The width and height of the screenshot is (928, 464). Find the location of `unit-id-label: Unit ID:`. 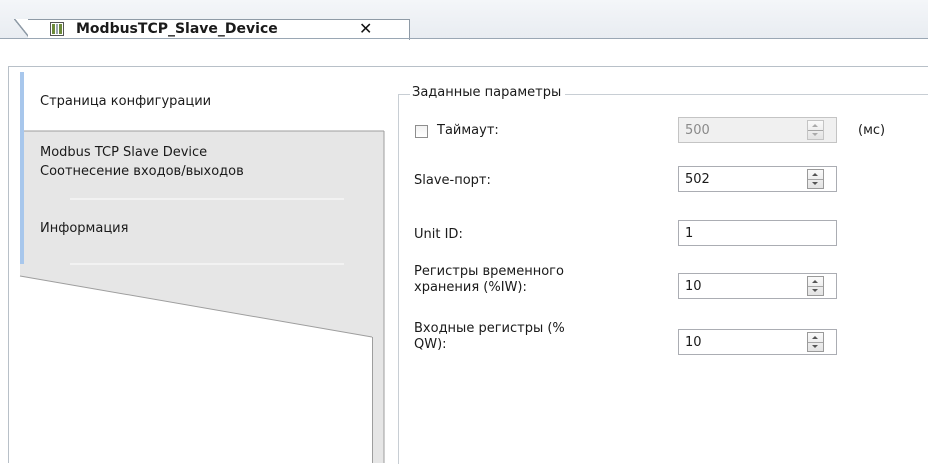

unit-id-label: Unit ID: is located at coordinates (438, 234).